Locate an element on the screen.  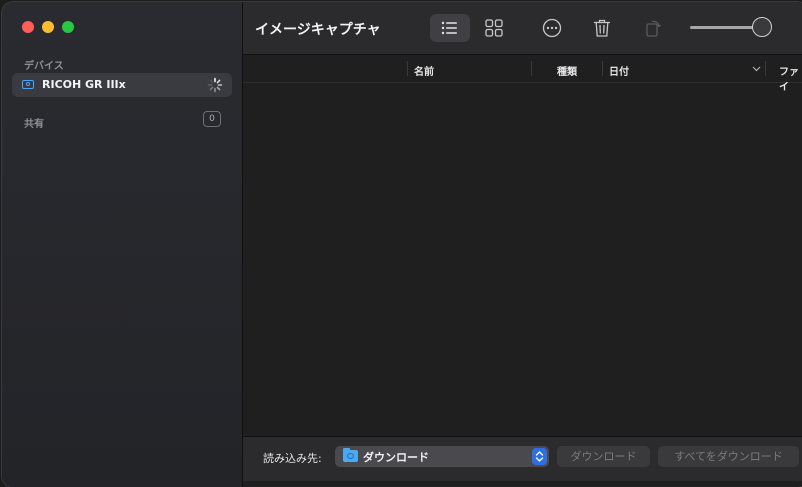
import-bar: 読み込み先: ダウンロード ダウンロード すべてをダウンロード is located at coordinates (522, 458).